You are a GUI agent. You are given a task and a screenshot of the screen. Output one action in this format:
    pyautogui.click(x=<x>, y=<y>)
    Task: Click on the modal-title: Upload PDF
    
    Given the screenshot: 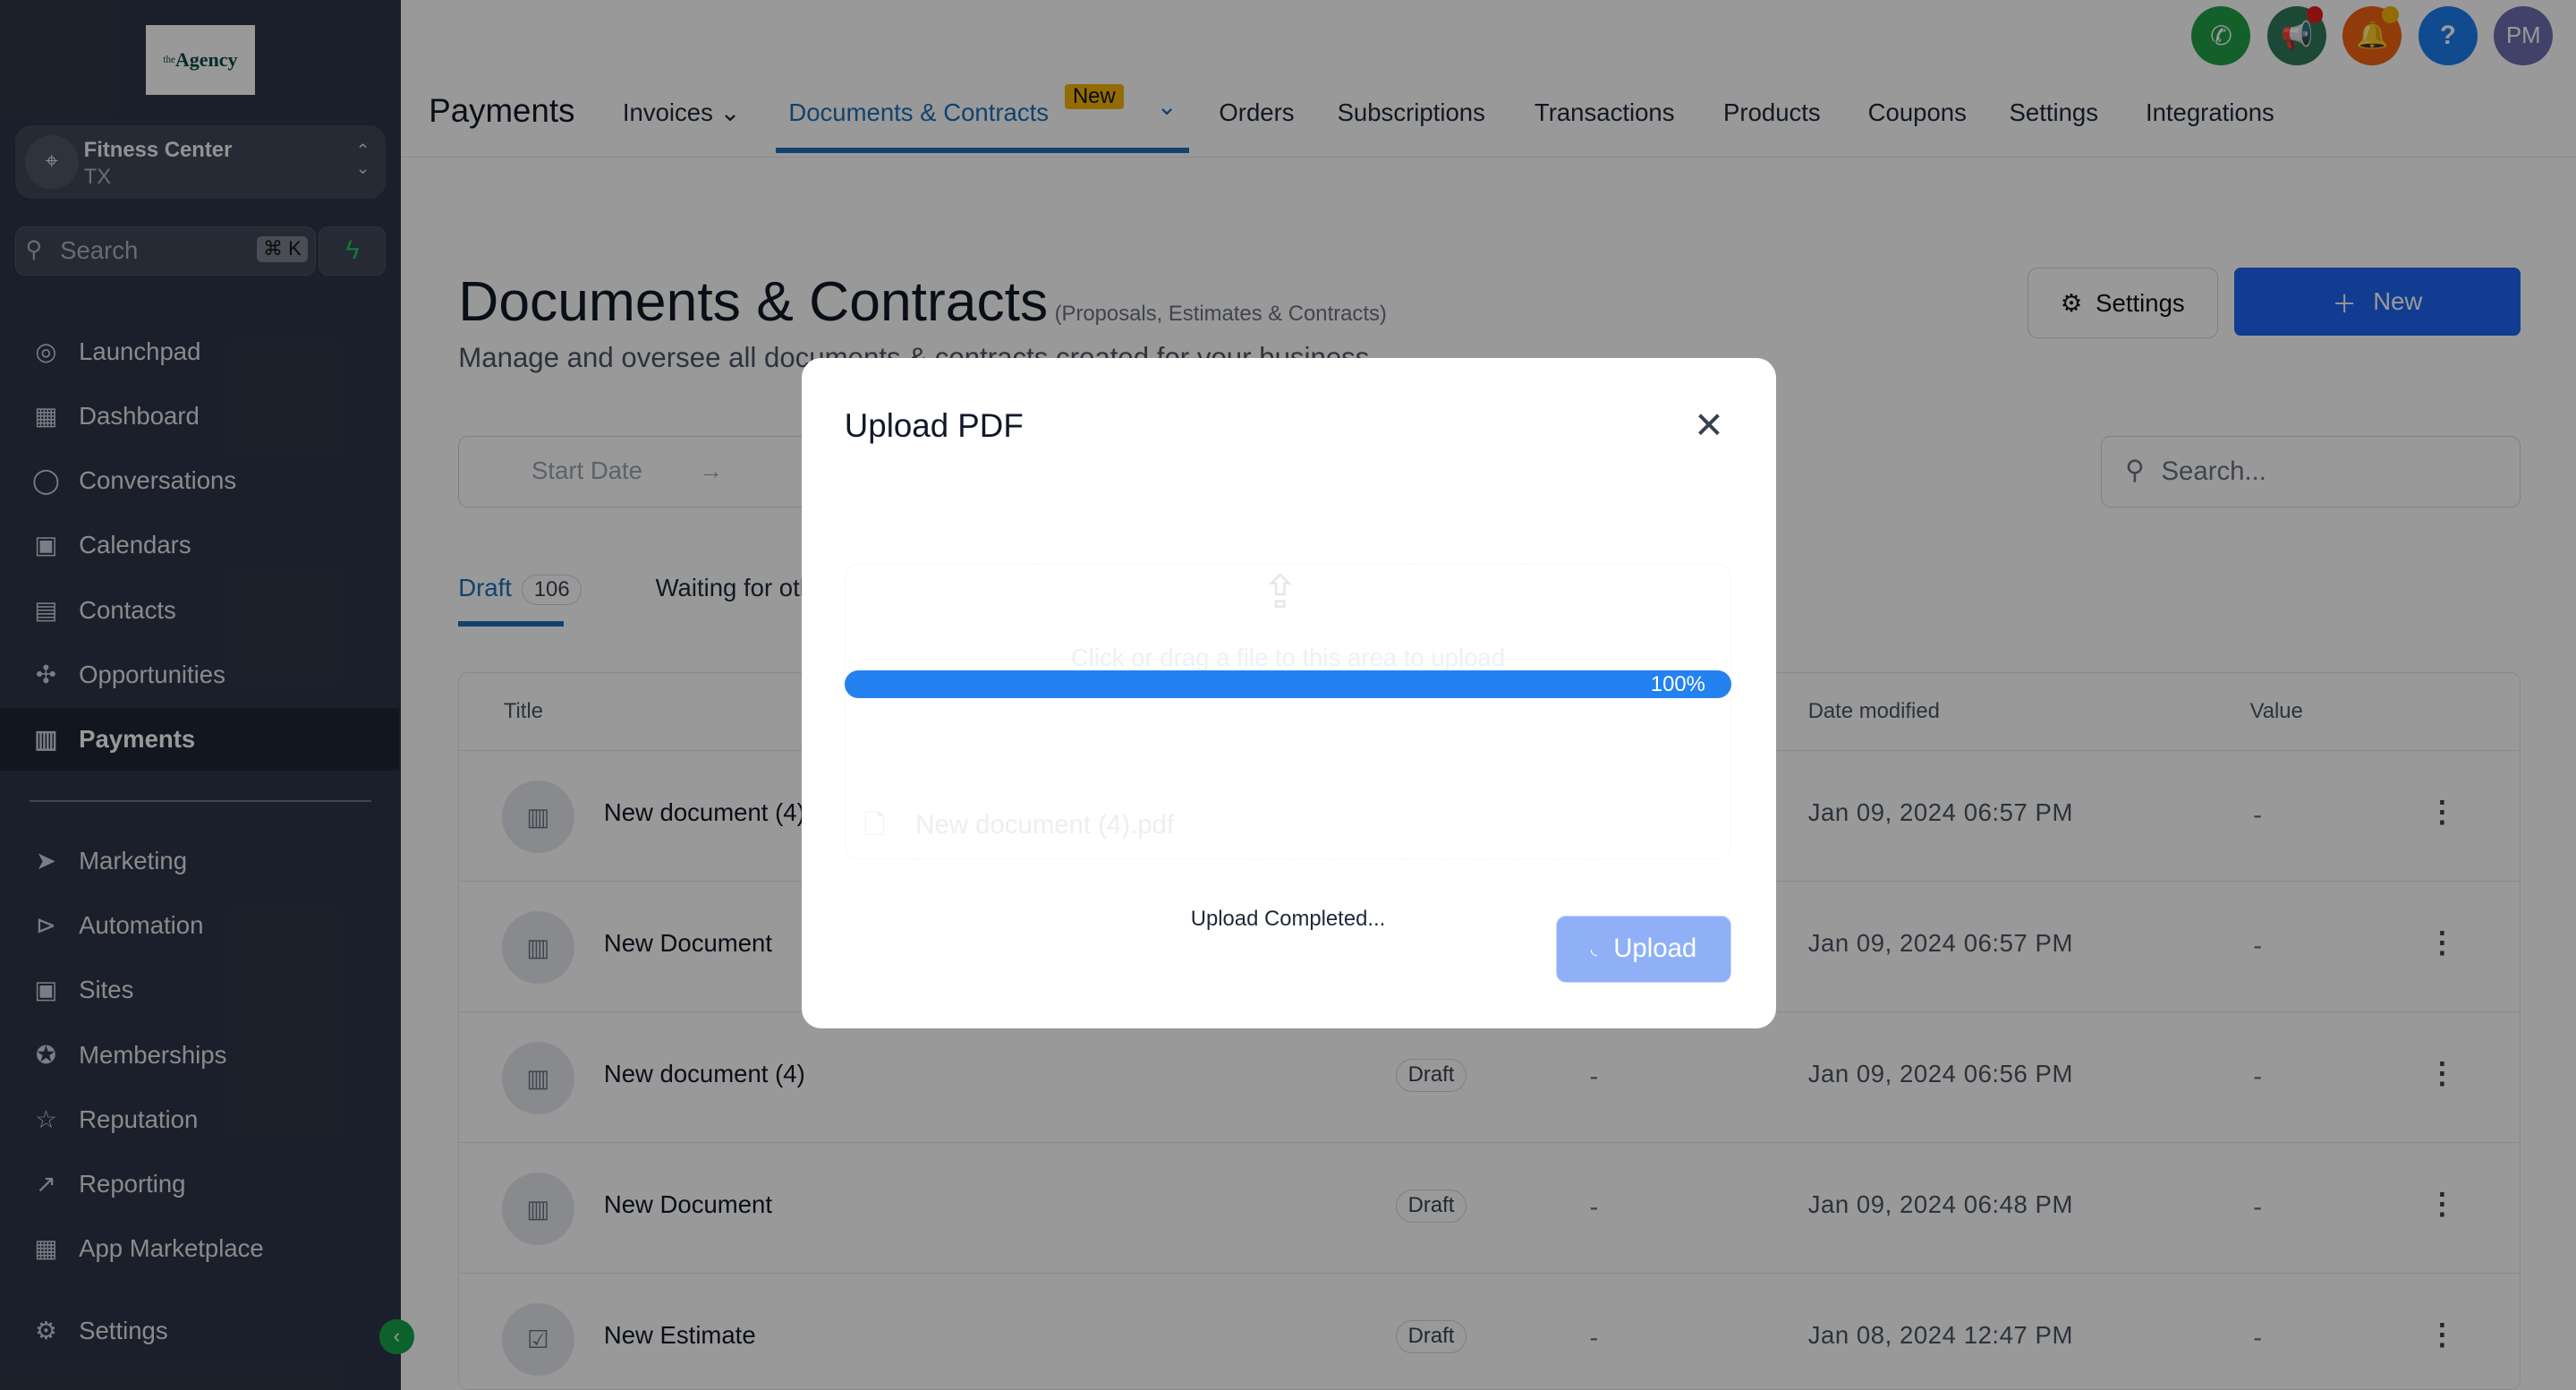 What is the action you would take?
    pyautogui.click(x=934, y=426)
    